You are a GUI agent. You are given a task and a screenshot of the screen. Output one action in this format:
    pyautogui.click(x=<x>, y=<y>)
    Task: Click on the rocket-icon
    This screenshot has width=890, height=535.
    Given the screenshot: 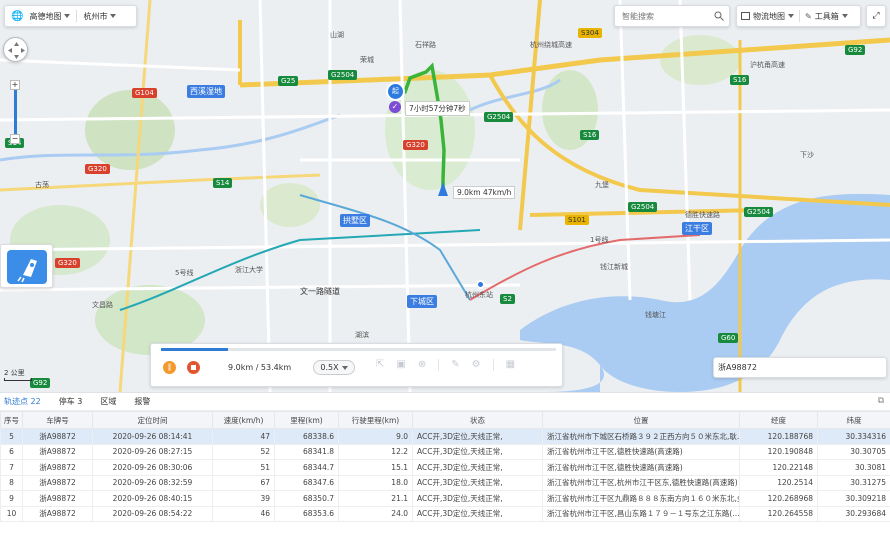 What is the action you would take?
    pyautogui.click(x=27, y=267)
    